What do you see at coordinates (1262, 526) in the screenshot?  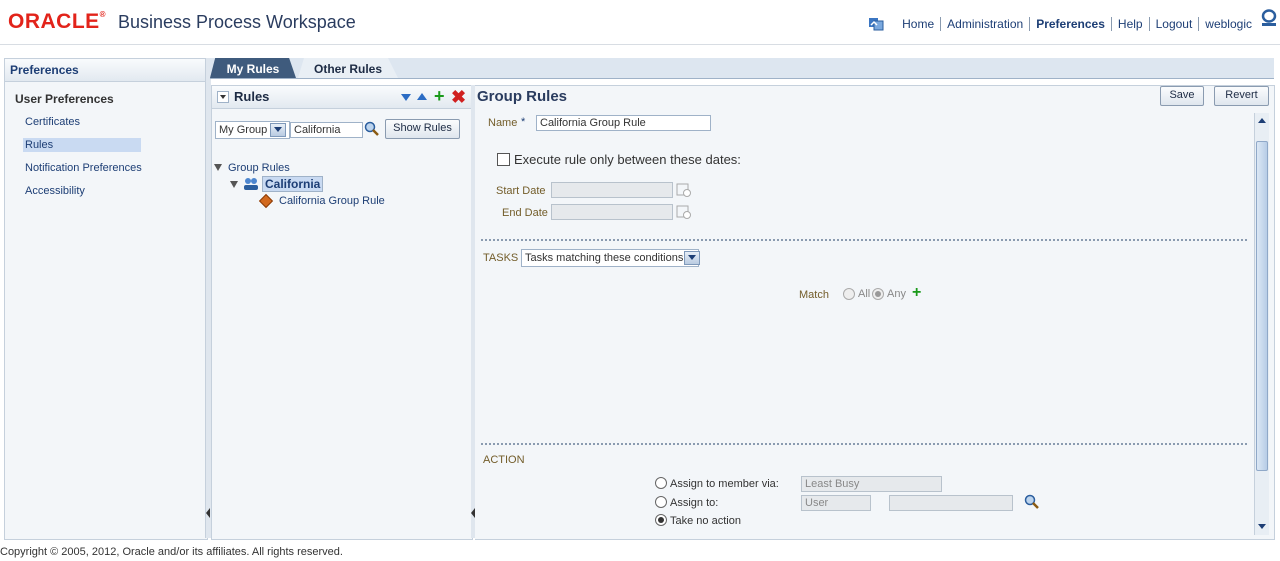 I see `scroll-down-icon` at bounding box center [1262, 526].